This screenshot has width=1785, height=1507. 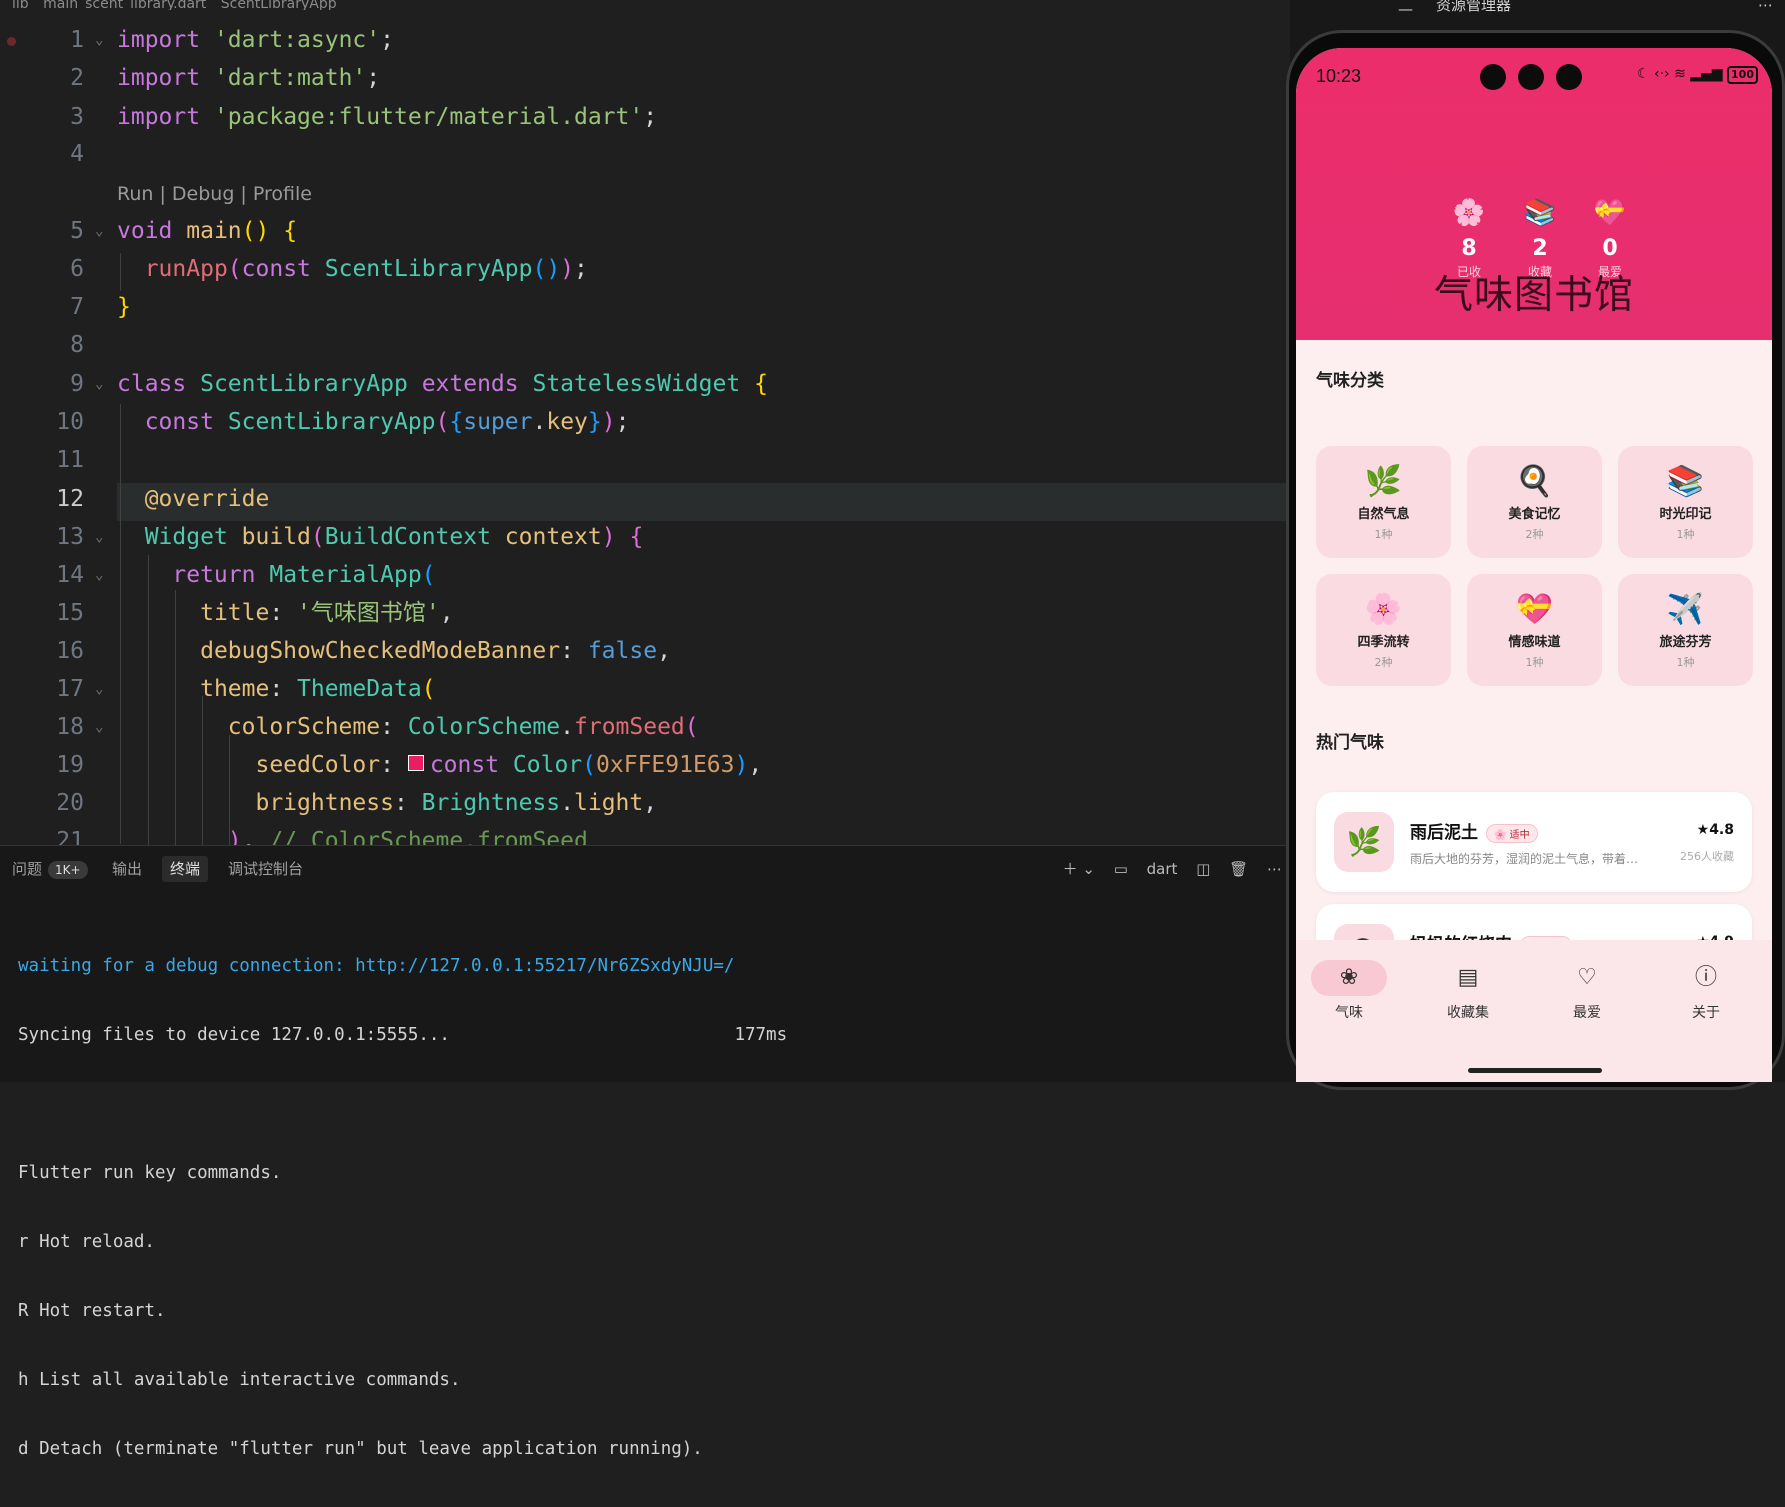 I want to click on new-terminal-icon: ＋ ⌄, so click(x=1079, y=869).